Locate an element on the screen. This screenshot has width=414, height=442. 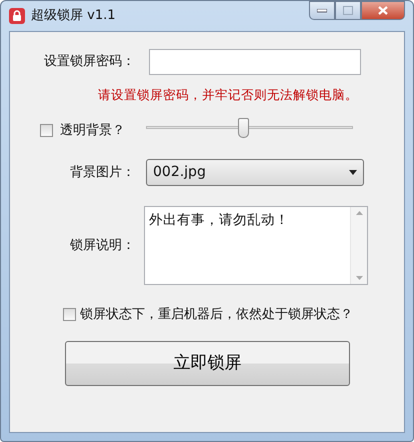
note-textarea: 外出有事，请勿乱动！ is located at coordinates (256, 245).